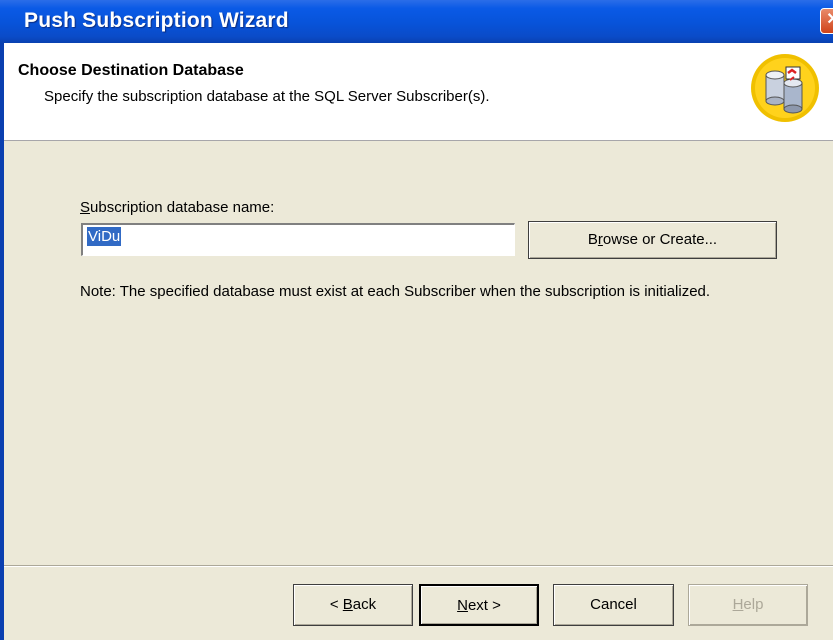 The width and height of the screenshot is (833, 640). Describe the element at coordinates (753, 604) in the screenshot. I see `help-label: elp` at that location.